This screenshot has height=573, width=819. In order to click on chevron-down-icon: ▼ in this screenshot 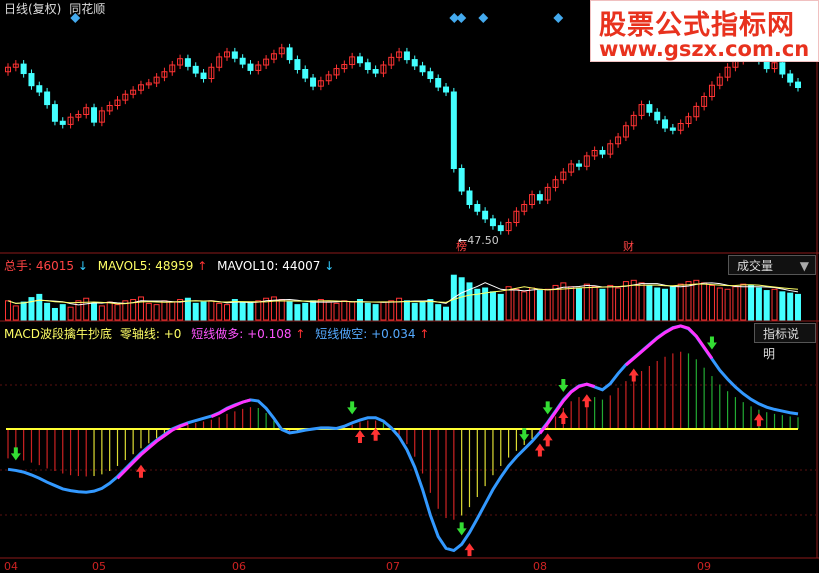, I will do `click(804, 266)`.